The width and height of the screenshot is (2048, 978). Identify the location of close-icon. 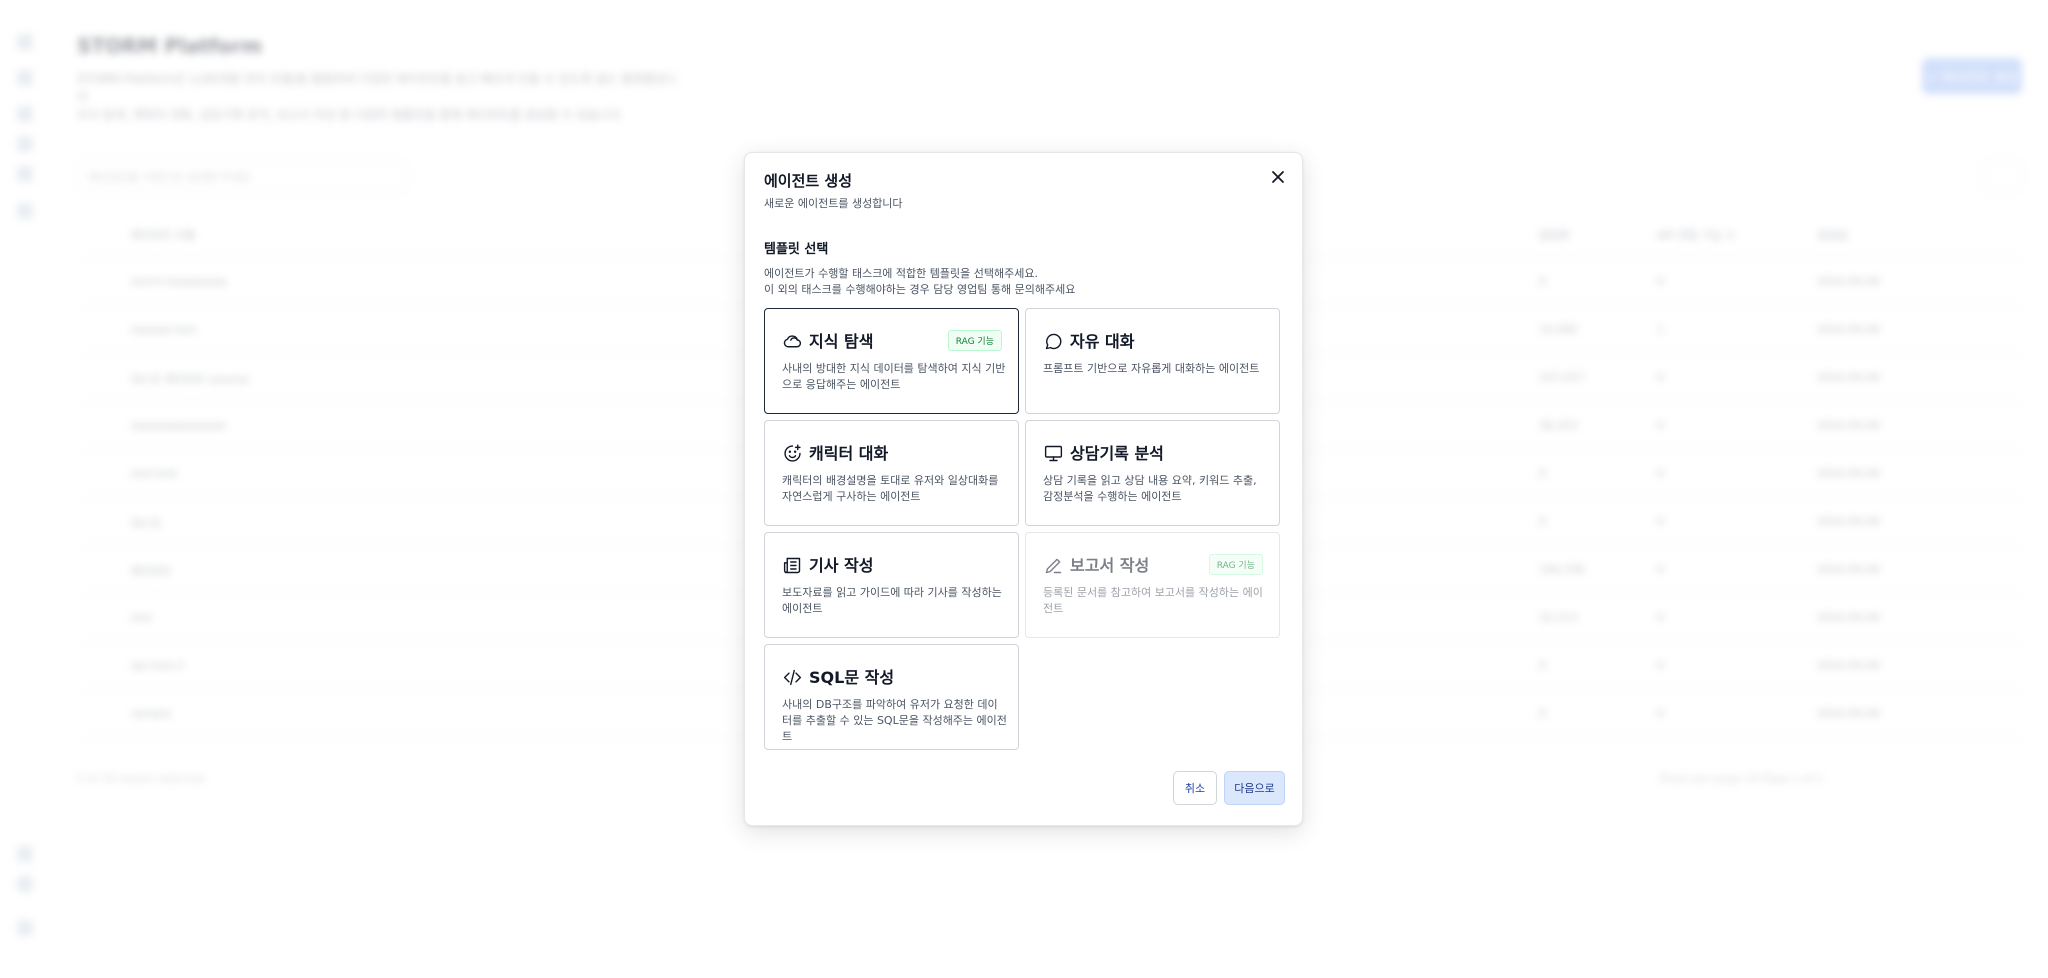
(1278, 177).